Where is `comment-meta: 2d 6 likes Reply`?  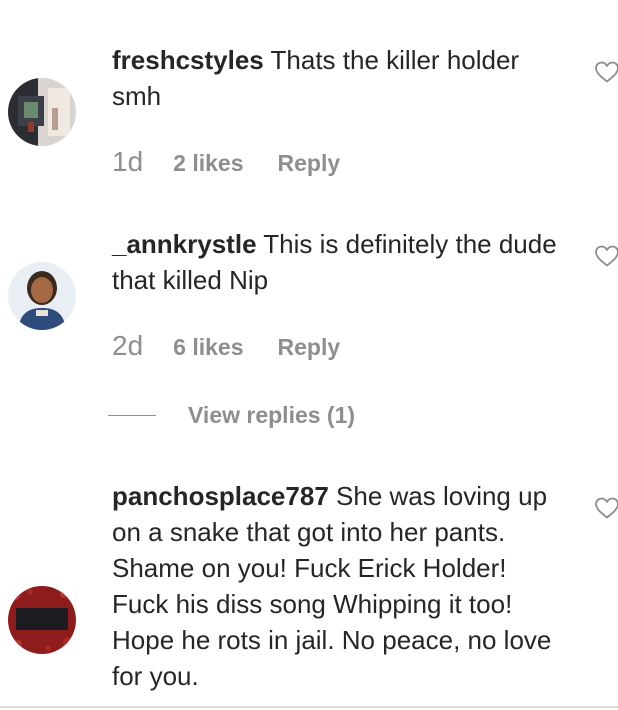 comment-meta: 2d 6 likes Reply is located at coordinates (226, 347).